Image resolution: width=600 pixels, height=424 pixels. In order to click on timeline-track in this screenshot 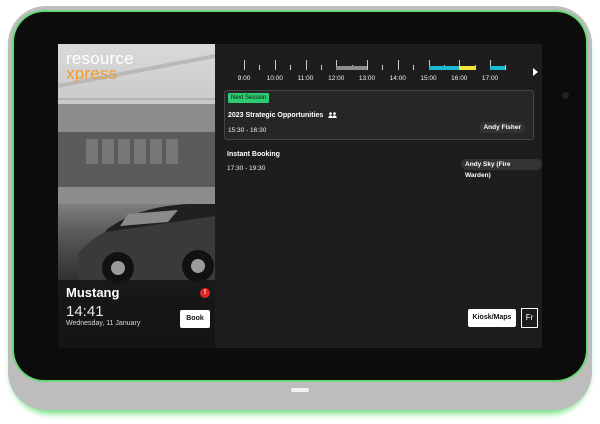, I will do `click(376, 68)`.